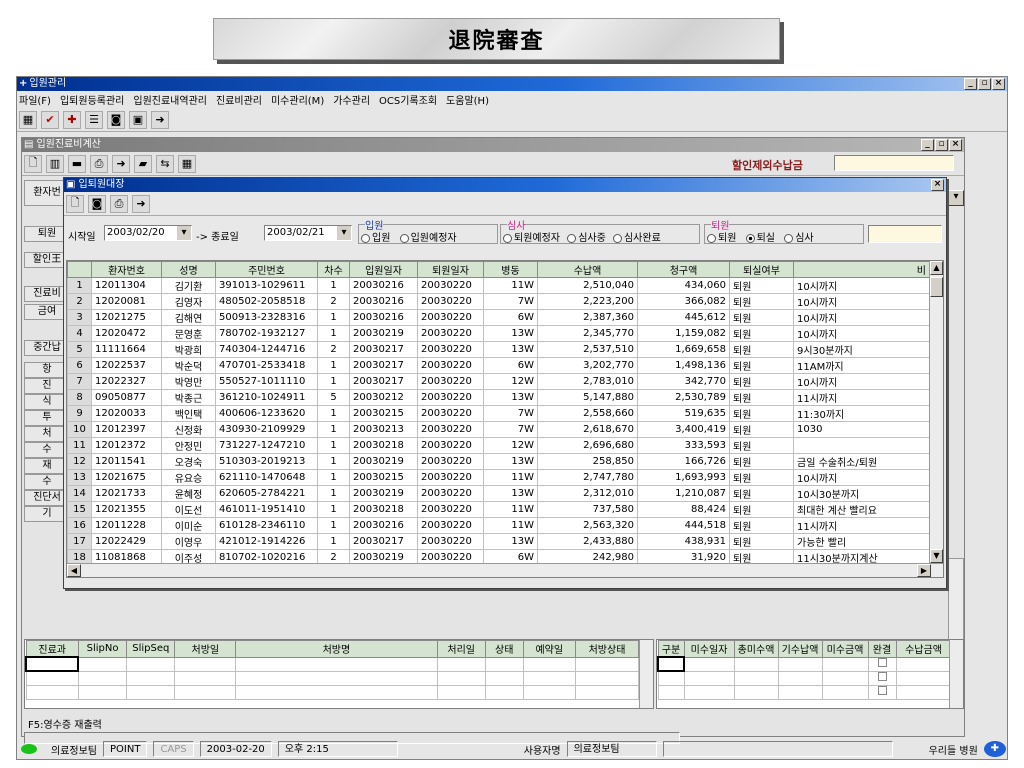  I want to click on hospital-icon: ✚, so click(72, 119).